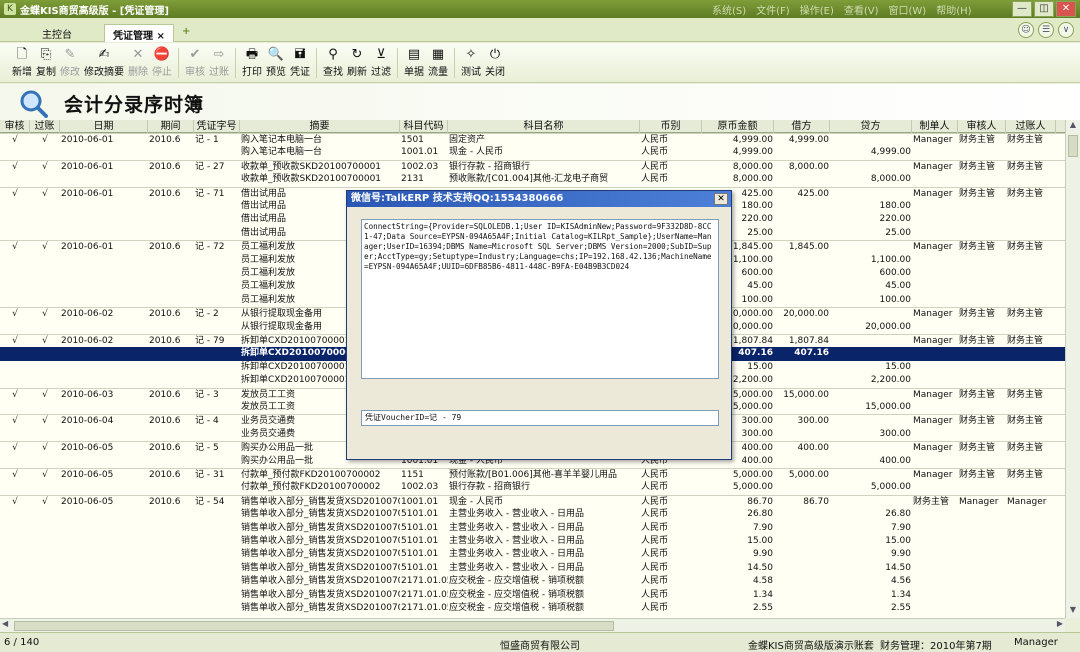 Image resolution: width=1080 pixels, height=652 pixels. What do you see at coordinates (300, 60) in the screenshot?
I see `toolbar-button-10: 🖬 凭证` at bounding box center [300, 60].